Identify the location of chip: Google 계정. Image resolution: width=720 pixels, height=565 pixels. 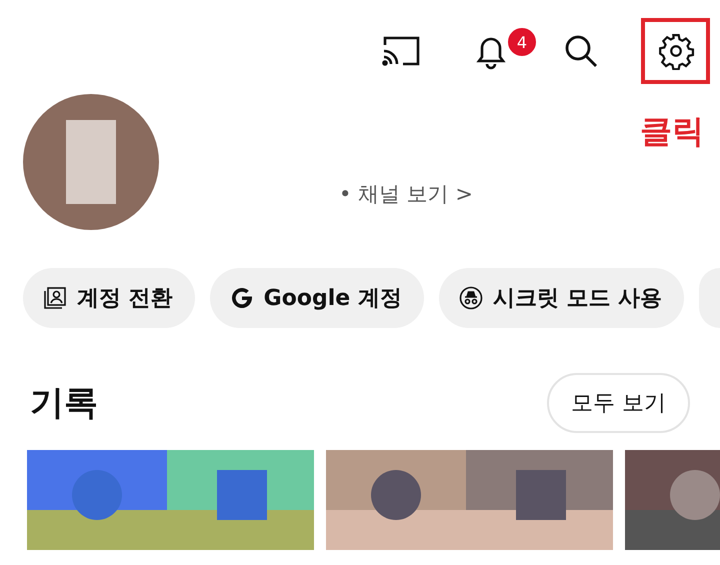
(317, 298).